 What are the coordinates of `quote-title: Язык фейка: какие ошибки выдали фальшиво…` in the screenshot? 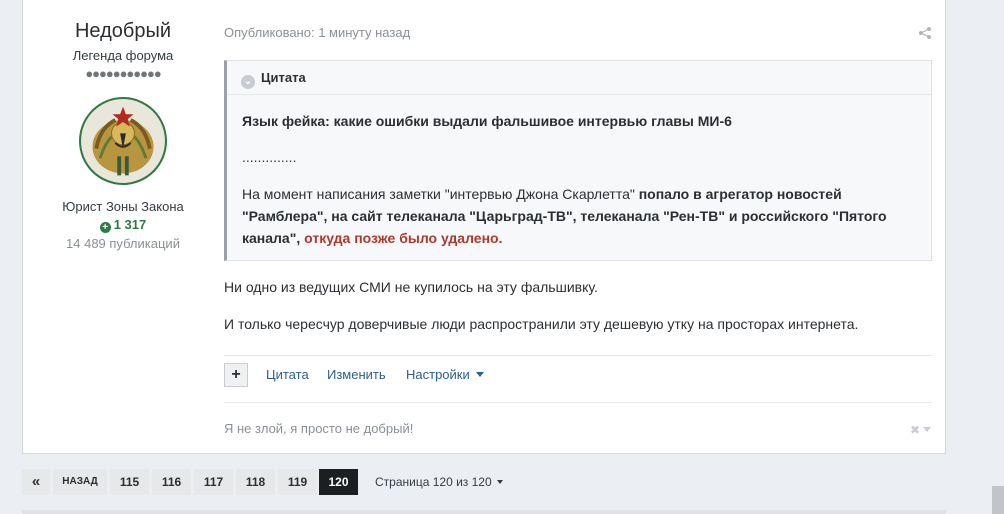 It's located at (487, 121).